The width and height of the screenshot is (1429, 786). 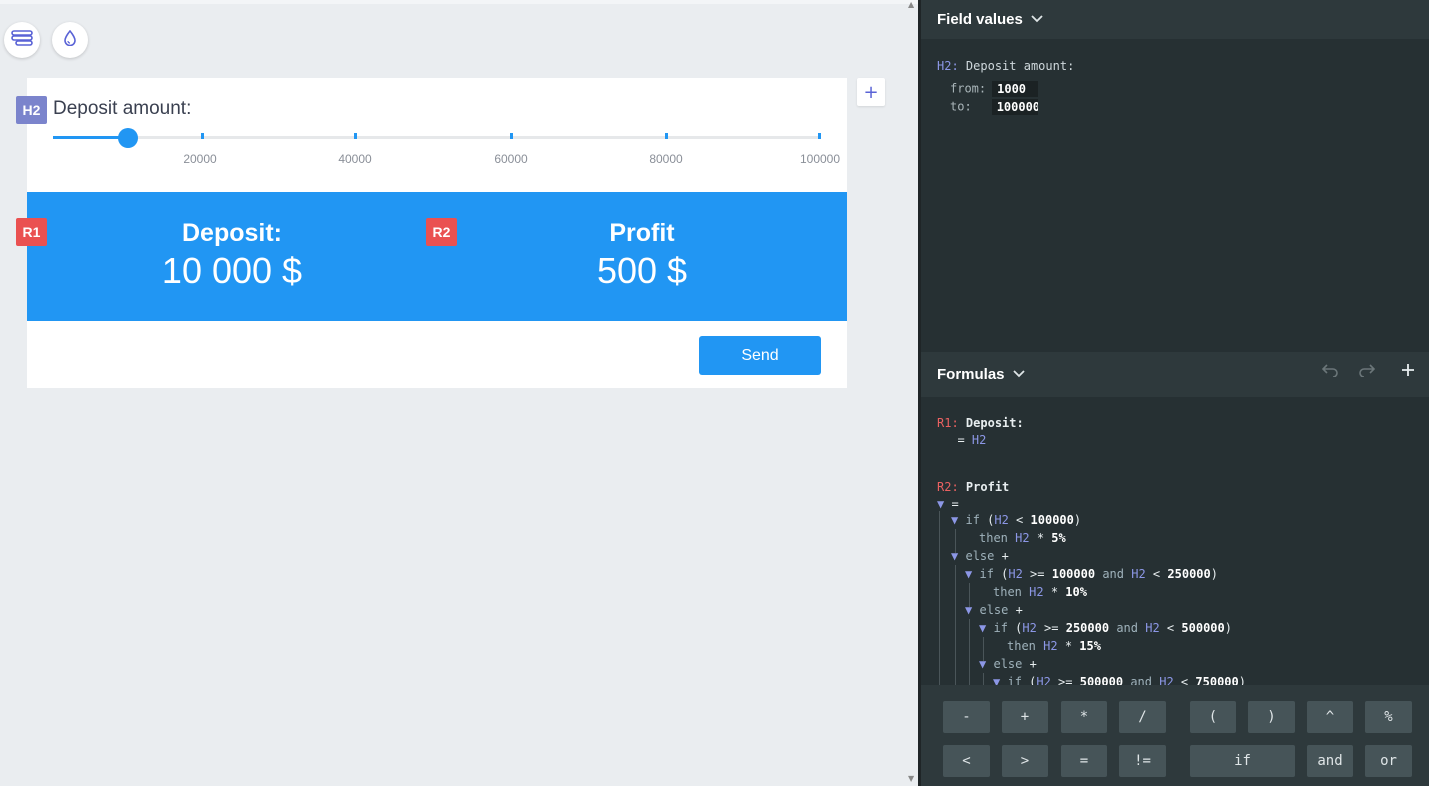 I want to click on tick-label: 40000, so click(x=355, y=159).